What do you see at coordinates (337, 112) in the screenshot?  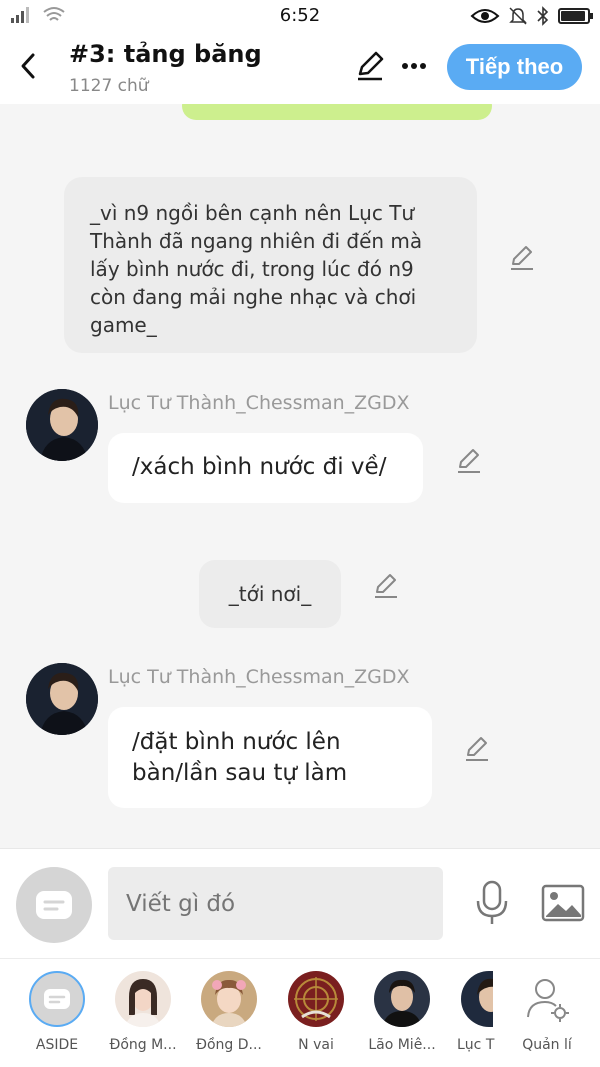 I see `previous-message-bubble` at bounding box center [337, 112].